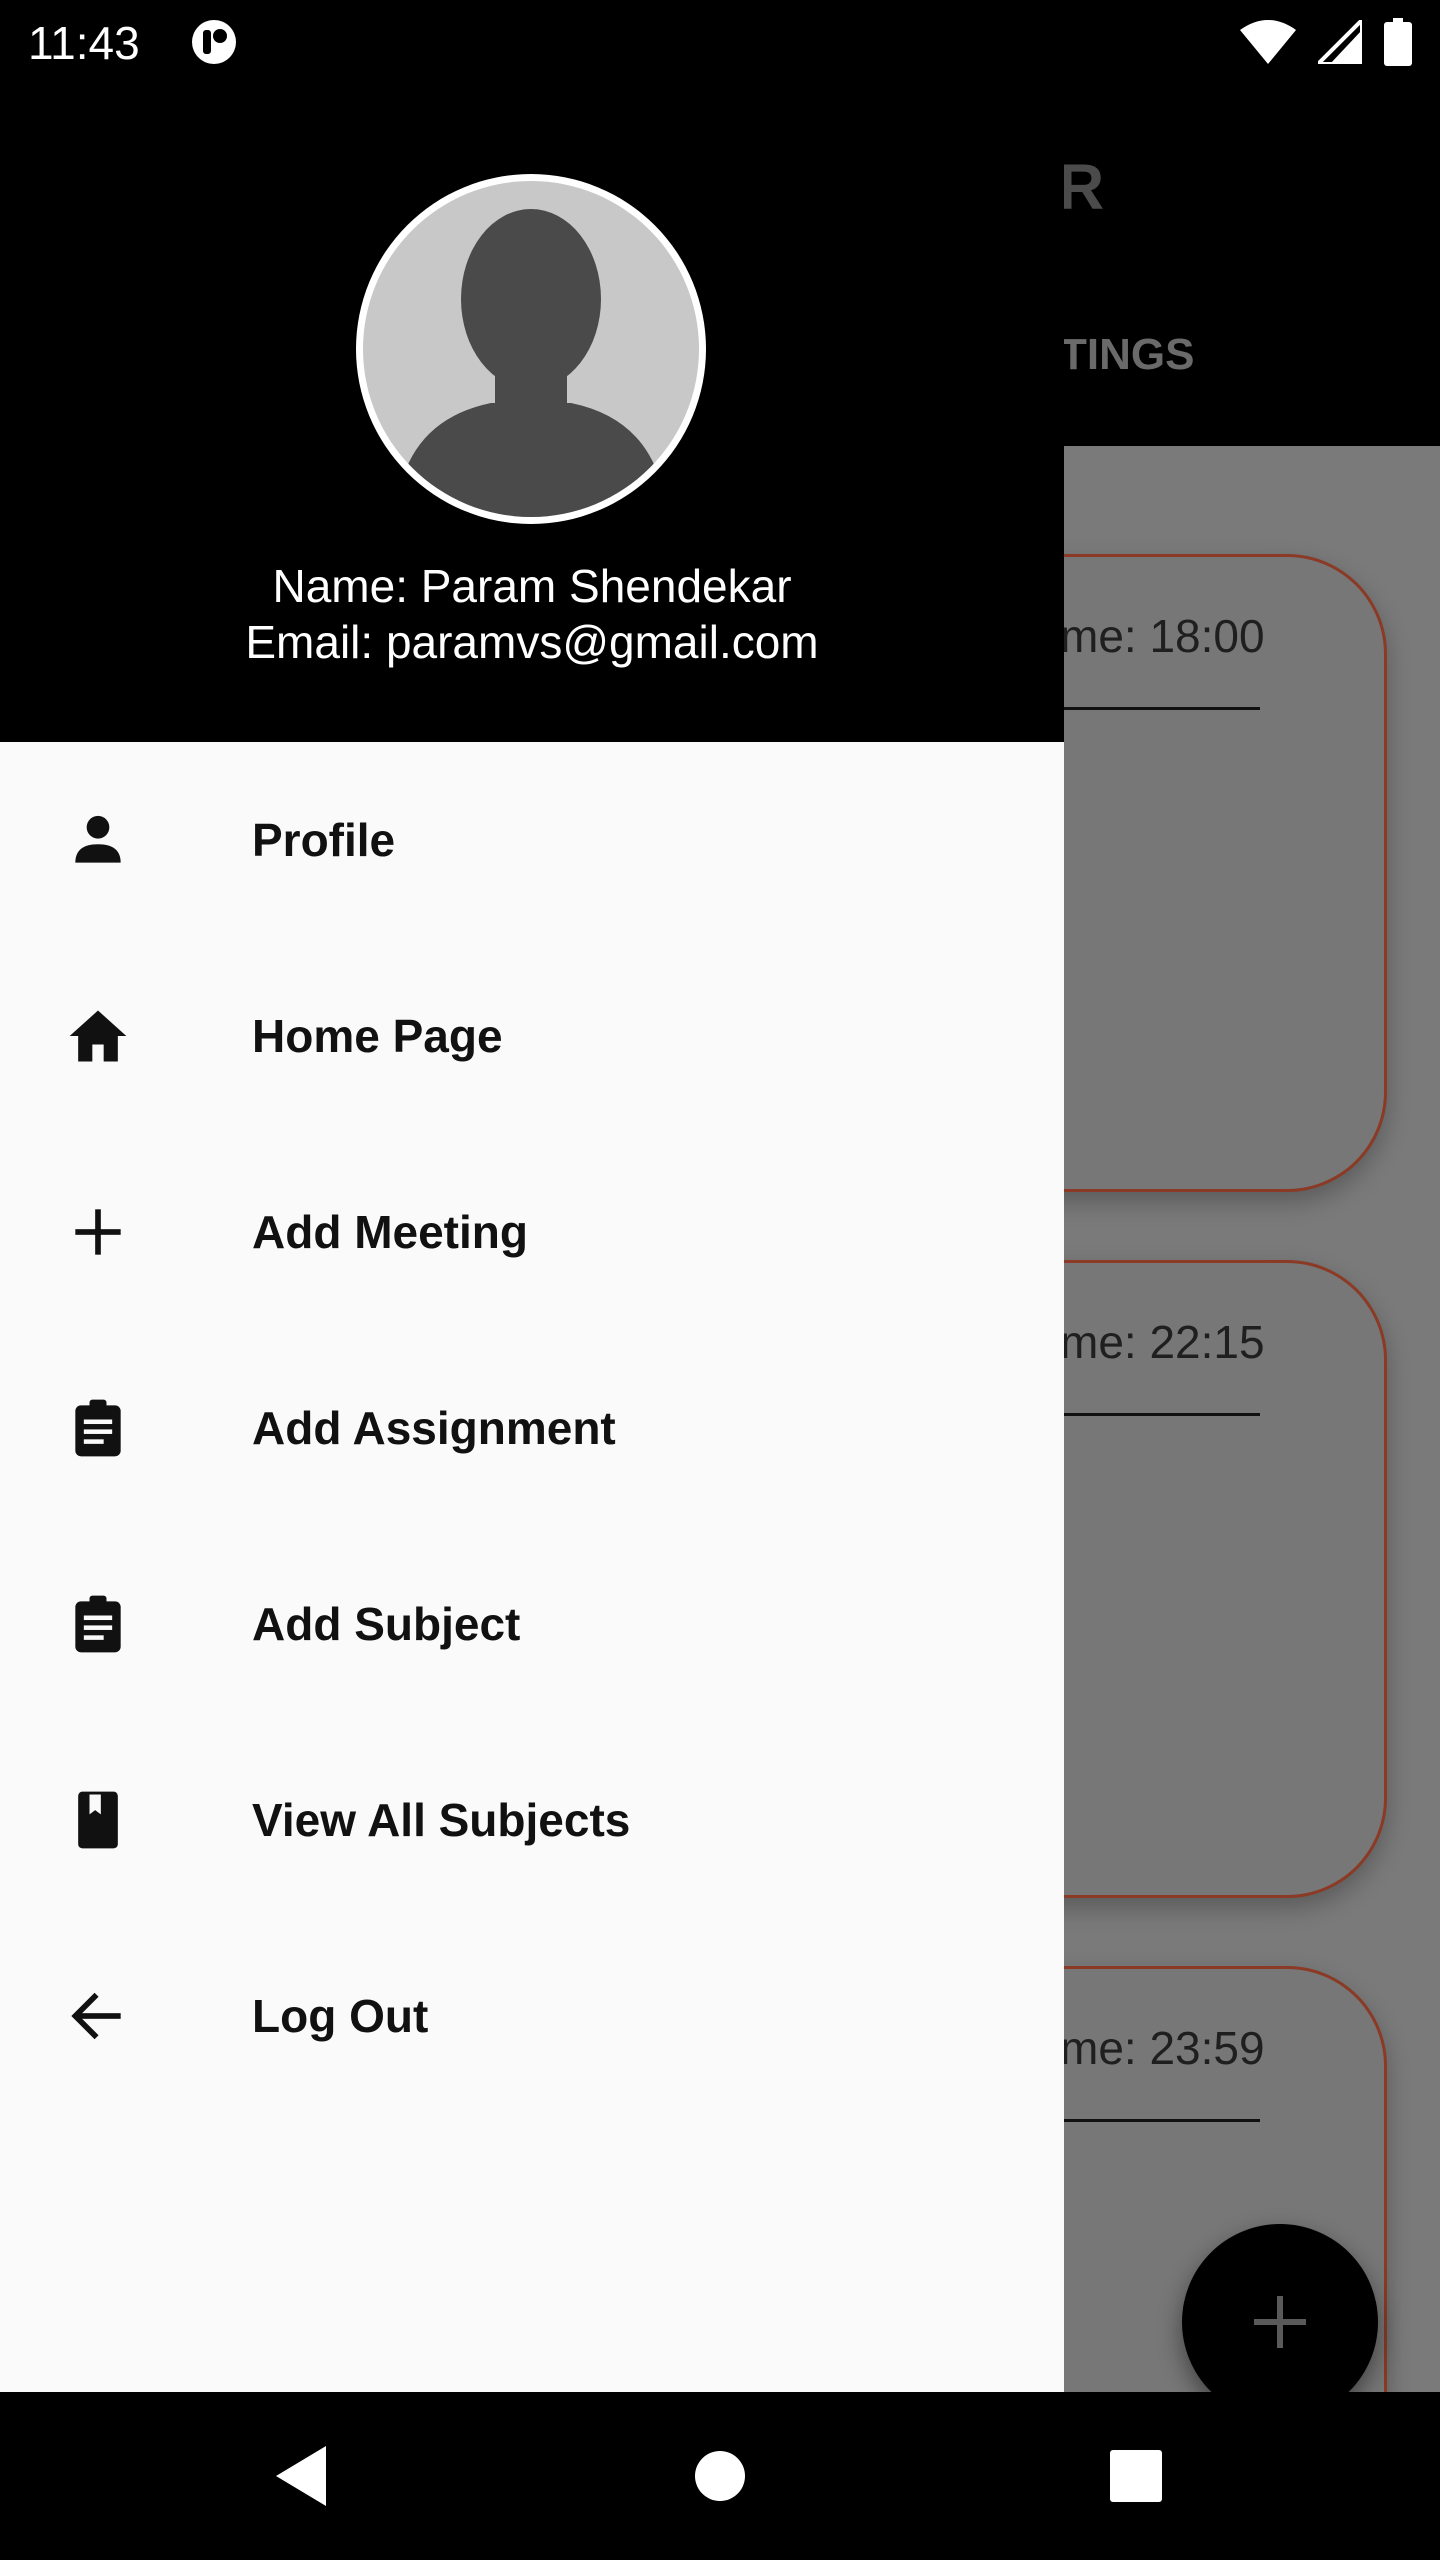  What do you see at coordinates (532, 1232) in the screenshot?
I see `menu-item-add-meeting: Add Meeting` at bounding box center [532, 1232].